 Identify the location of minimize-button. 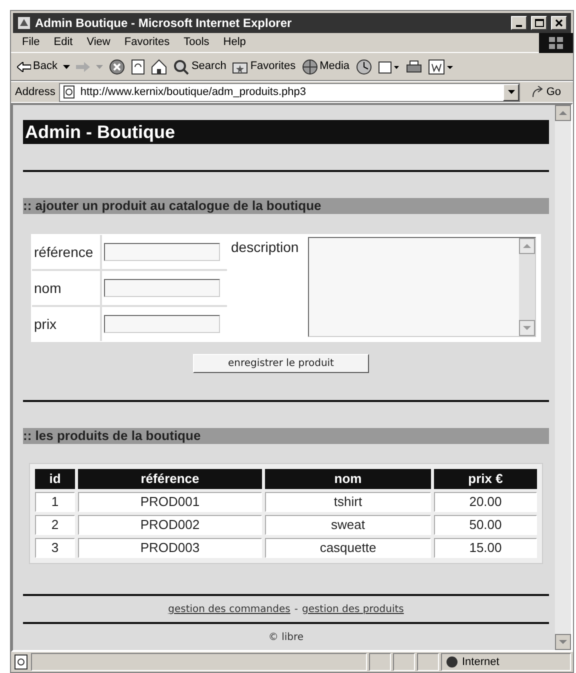
(519, 23).